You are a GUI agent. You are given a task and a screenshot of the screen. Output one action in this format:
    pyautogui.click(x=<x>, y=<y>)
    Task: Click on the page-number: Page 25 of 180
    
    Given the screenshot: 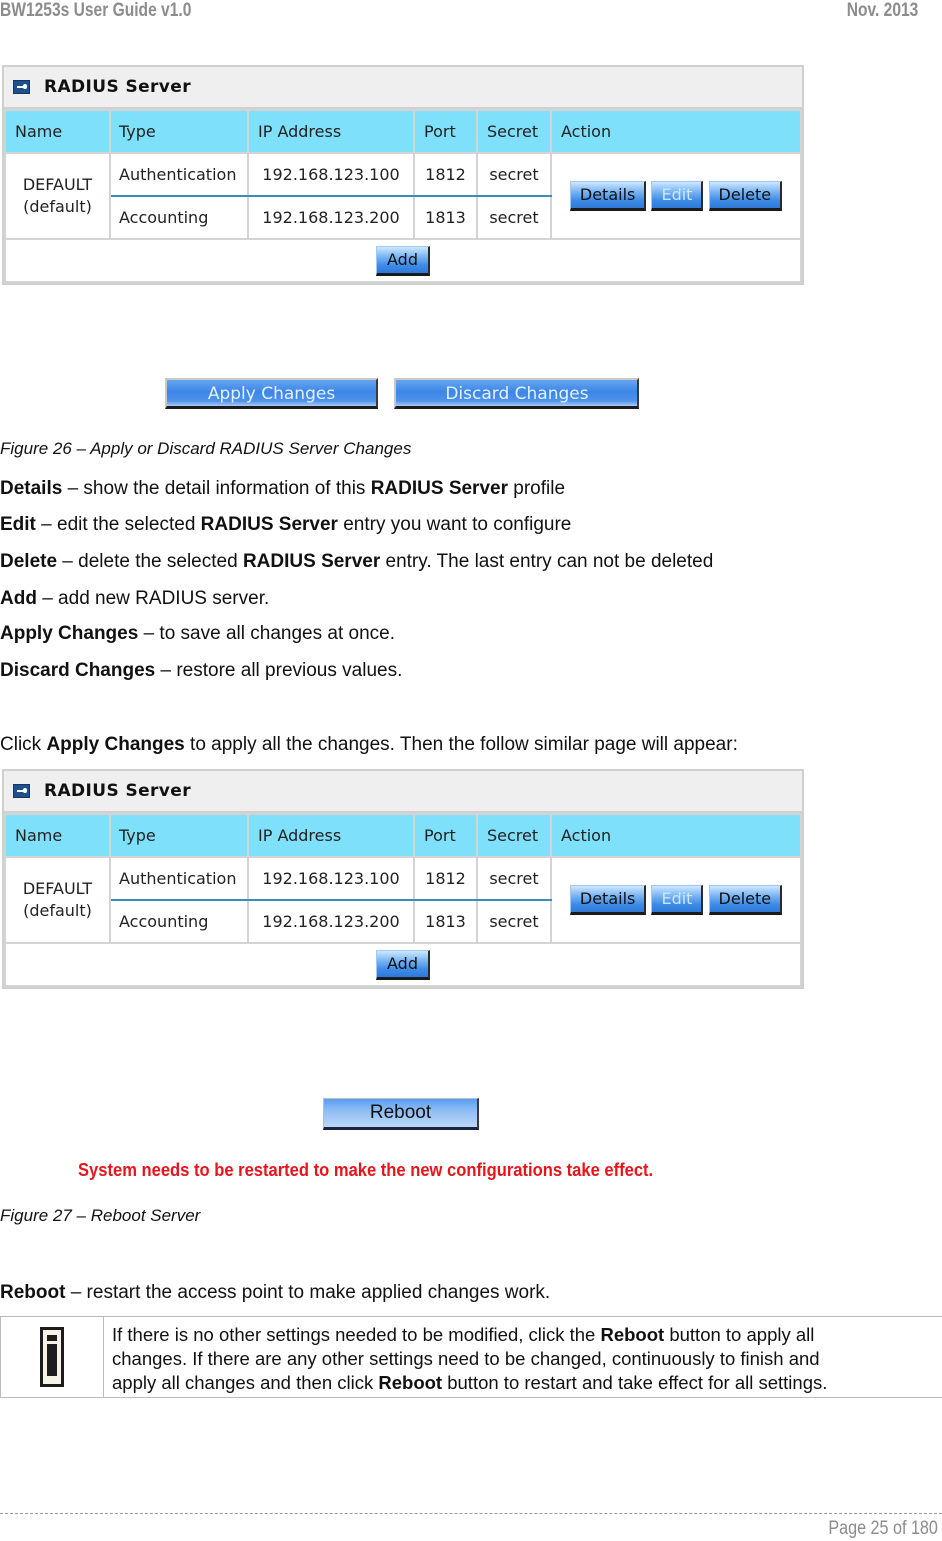 What is the action you would take?
    pyautogui.click(x=883, y=1528)
    